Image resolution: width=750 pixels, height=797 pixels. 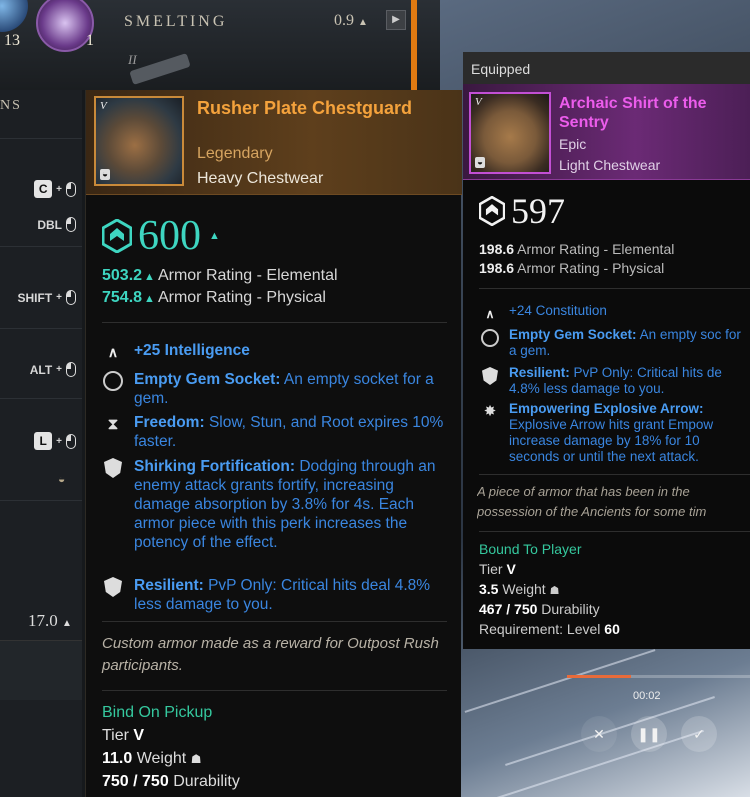 I want to click on resource-count: 1, so click(x=90, y=40).